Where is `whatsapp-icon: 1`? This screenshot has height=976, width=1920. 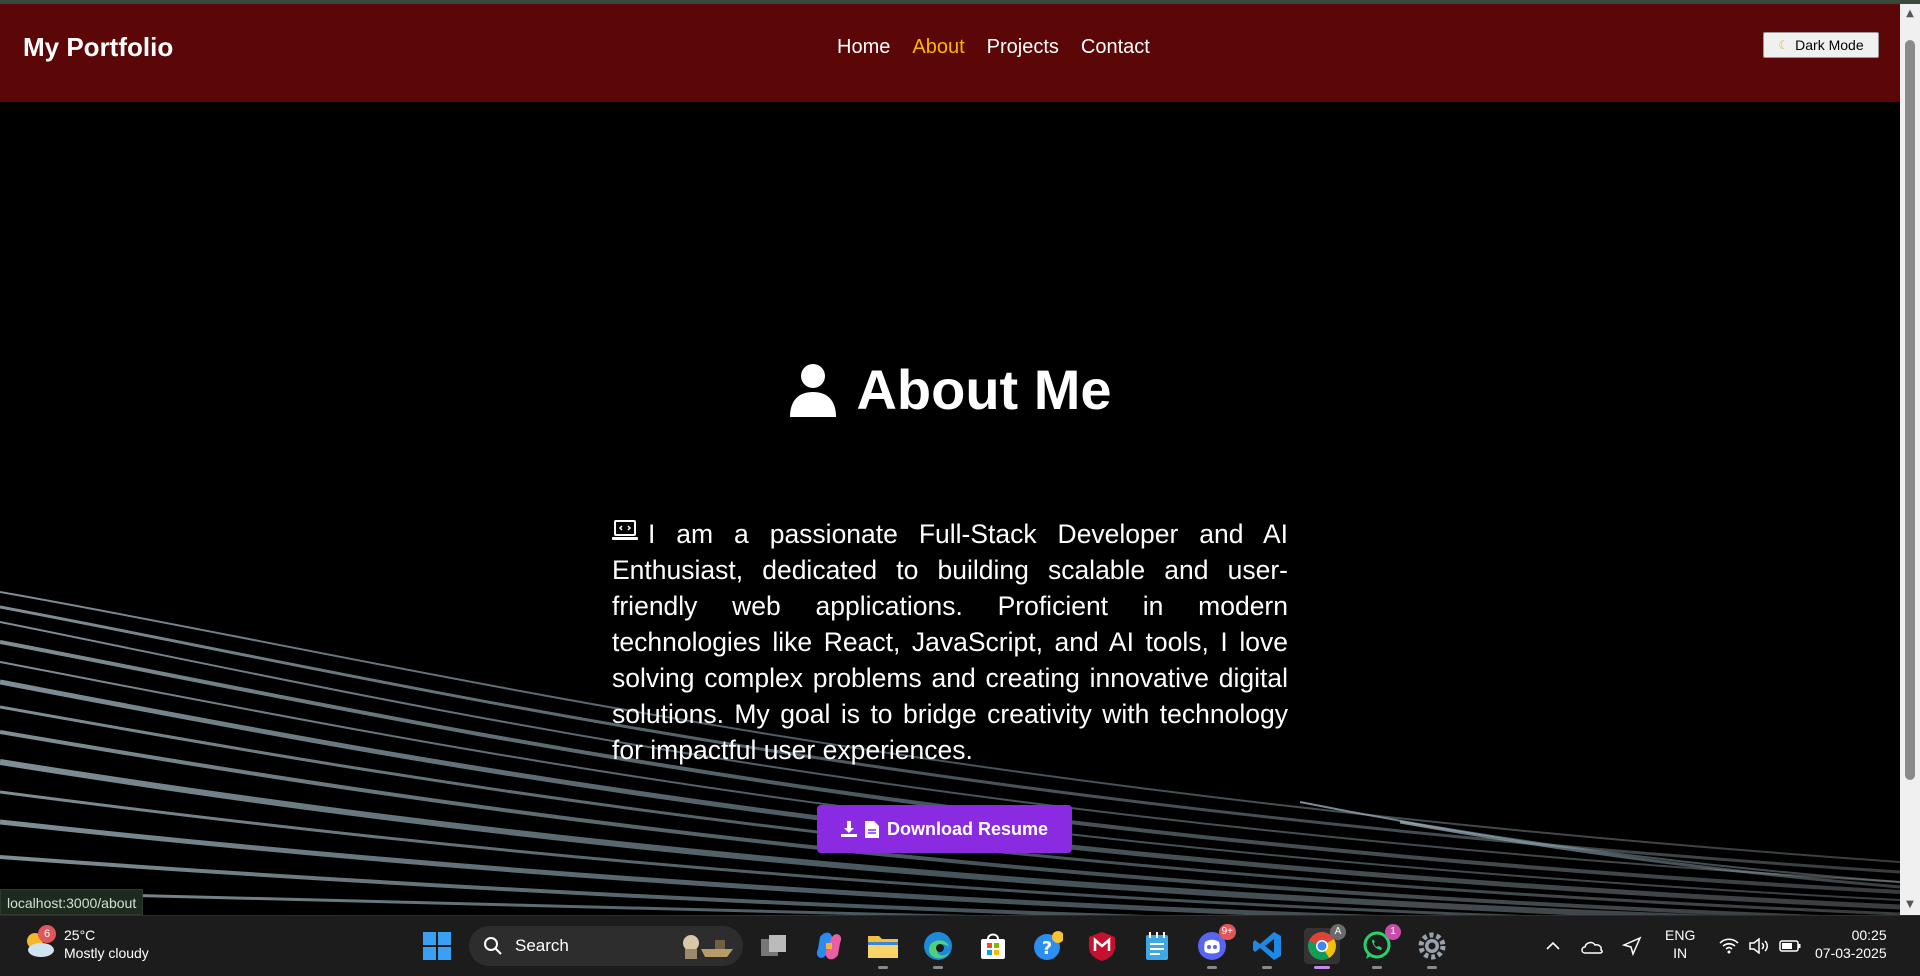
whatsapp-icon: 1 is located at coordinates (1380, 946).